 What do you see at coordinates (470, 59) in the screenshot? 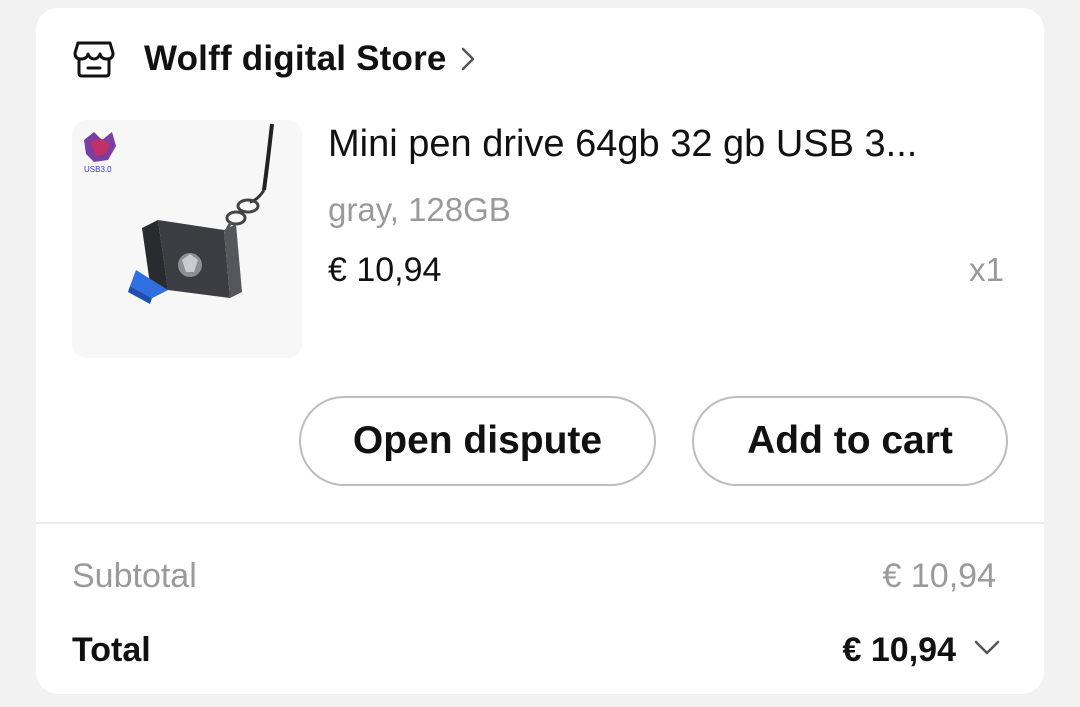
I see `chevron-right-icon` at bounding box center [470, 59].